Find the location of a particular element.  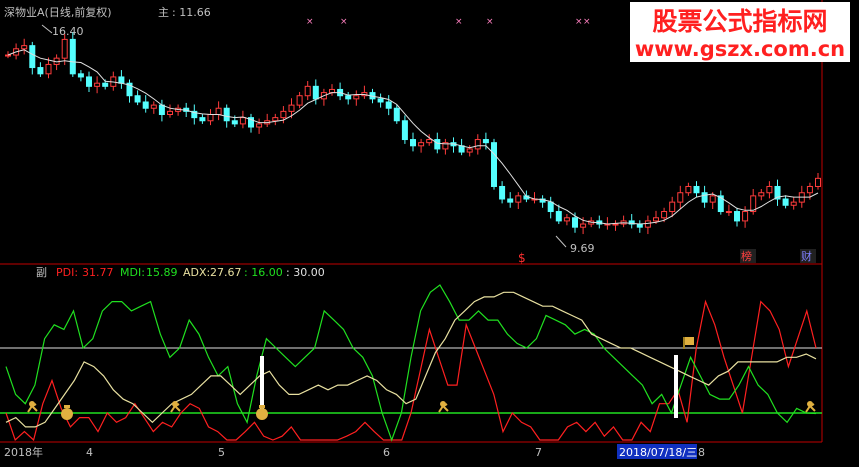

low-label: 9.69 is located at coordinates (582, 248).